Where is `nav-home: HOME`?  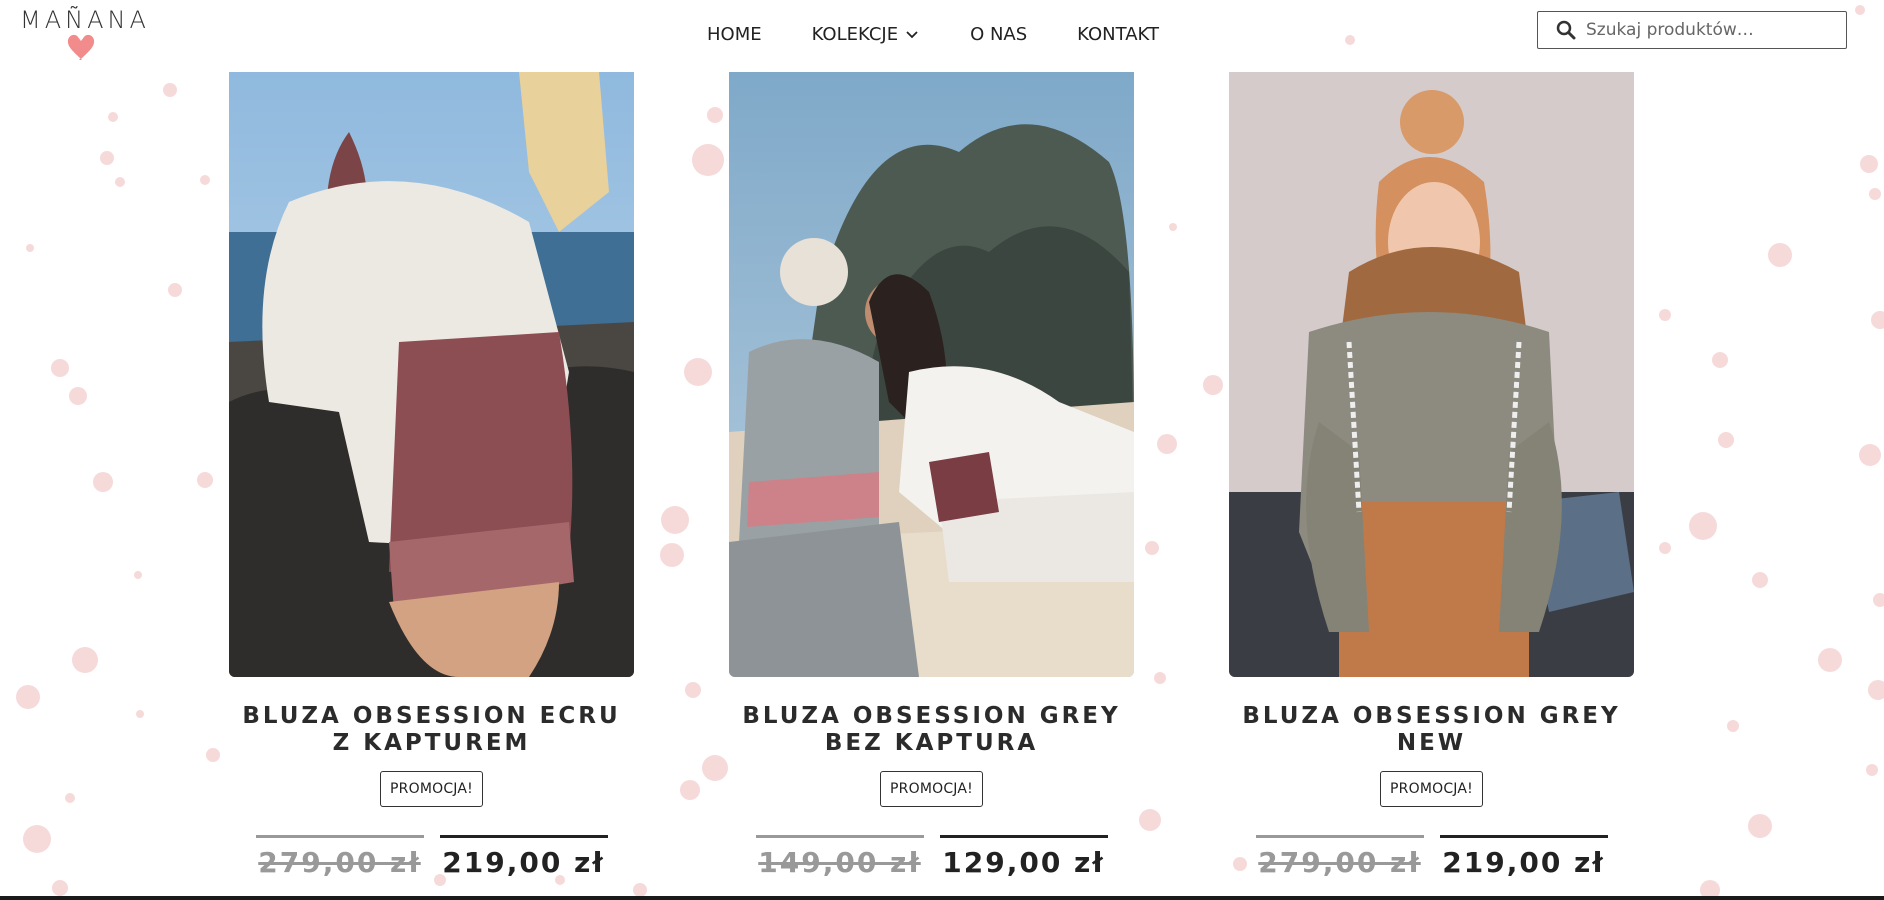
nav-home: HOME is located at coordinates (734, 34).